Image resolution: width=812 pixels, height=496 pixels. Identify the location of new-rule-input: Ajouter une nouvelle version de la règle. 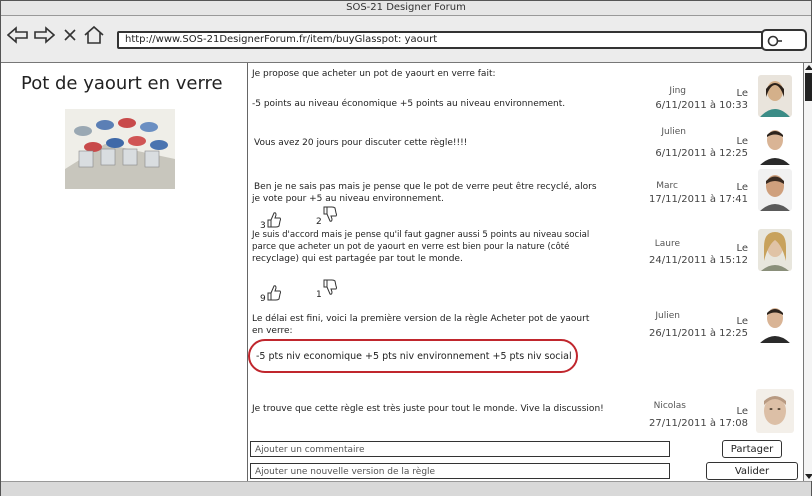
(460, 471).